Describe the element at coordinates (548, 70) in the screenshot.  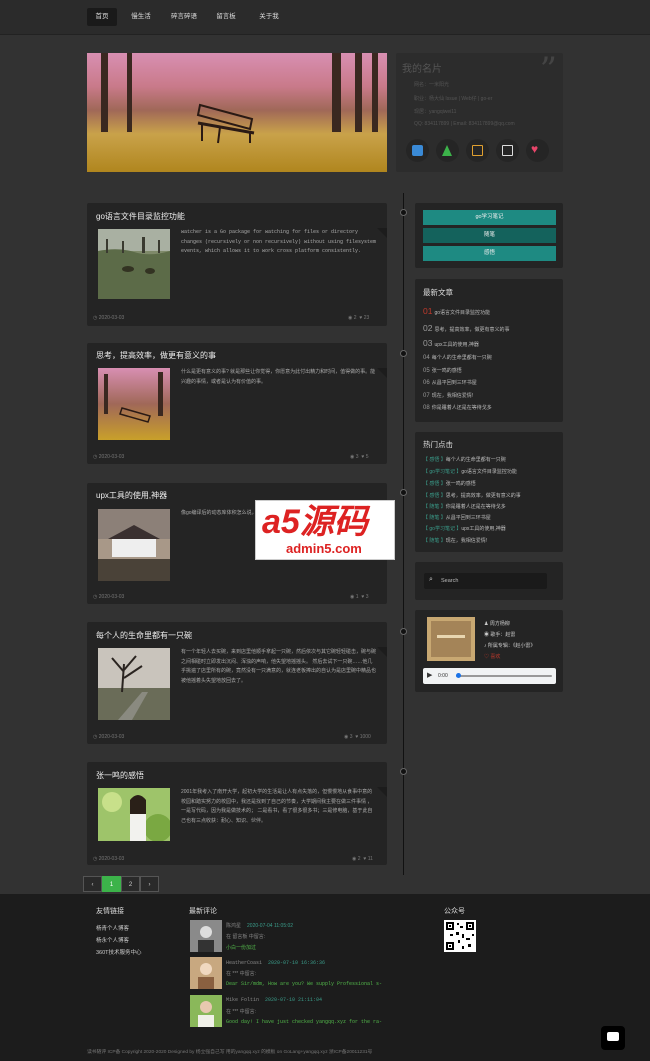
I see `quote-icon: ”` at that location.